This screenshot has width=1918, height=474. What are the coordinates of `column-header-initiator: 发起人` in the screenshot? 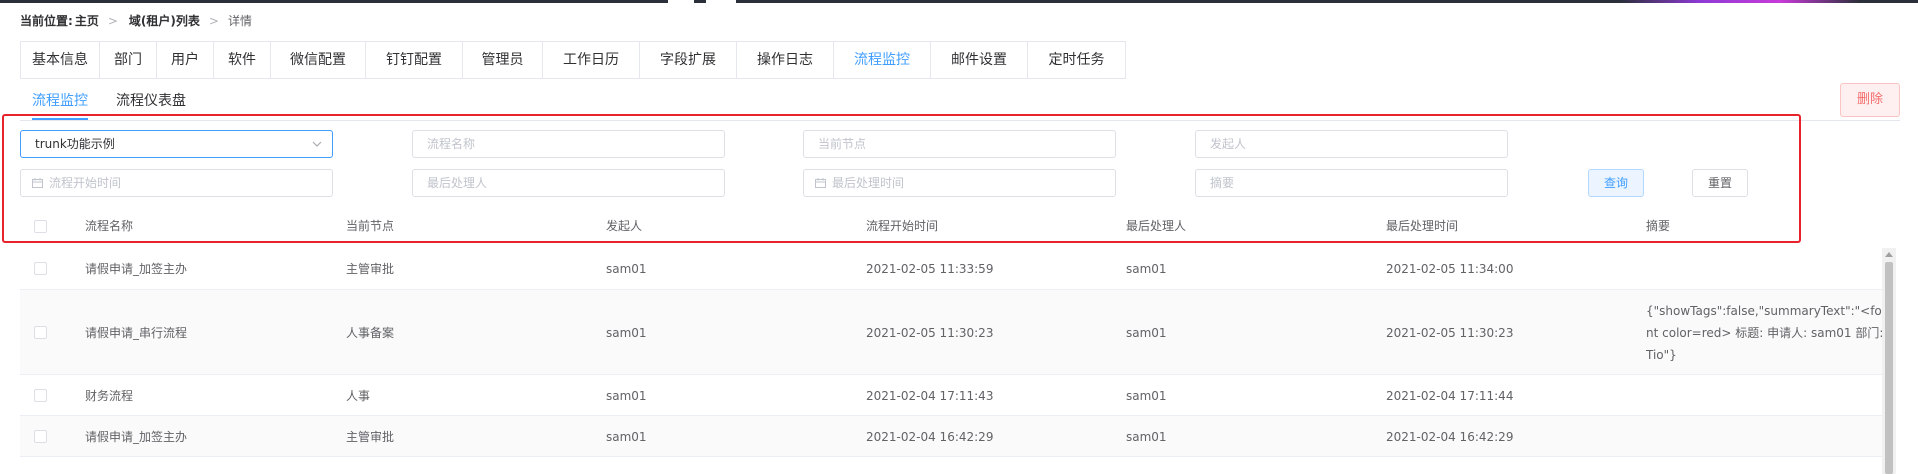 It's located at (624, 226).